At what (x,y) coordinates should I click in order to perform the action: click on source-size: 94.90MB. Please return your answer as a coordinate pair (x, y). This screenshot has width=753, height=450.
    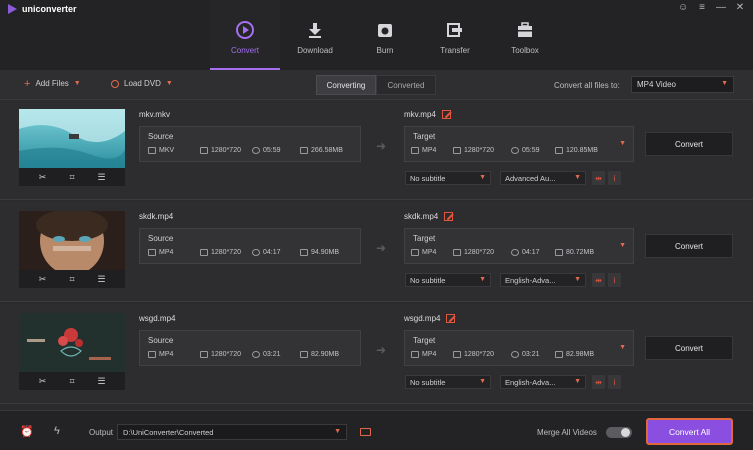
    Looking at the image, I should click on (319, 252).